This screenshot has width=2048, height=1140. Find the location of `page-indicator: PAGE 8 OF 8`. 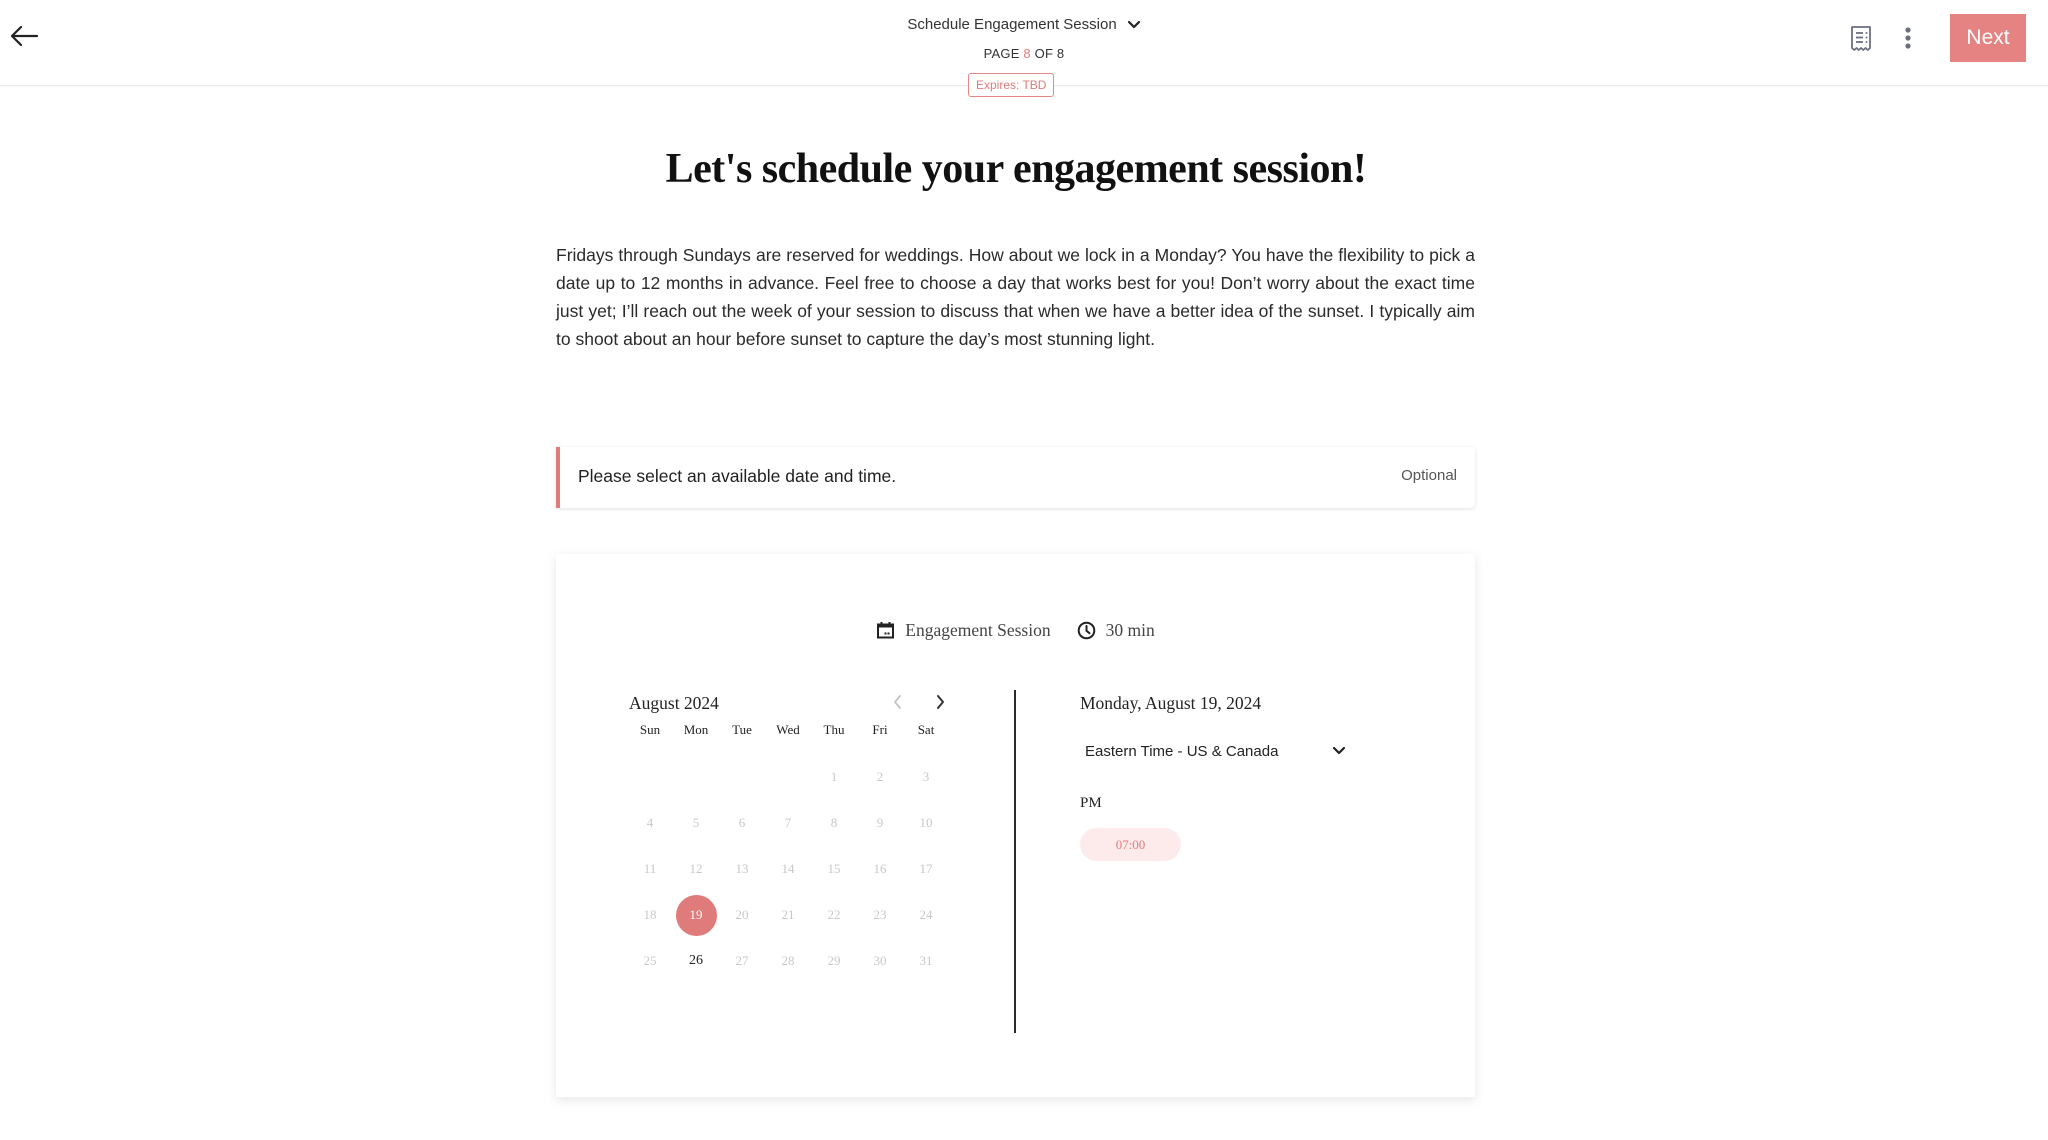

page-indicator: PAGE 8 OF 8 is located at coordinates (1024, 53).